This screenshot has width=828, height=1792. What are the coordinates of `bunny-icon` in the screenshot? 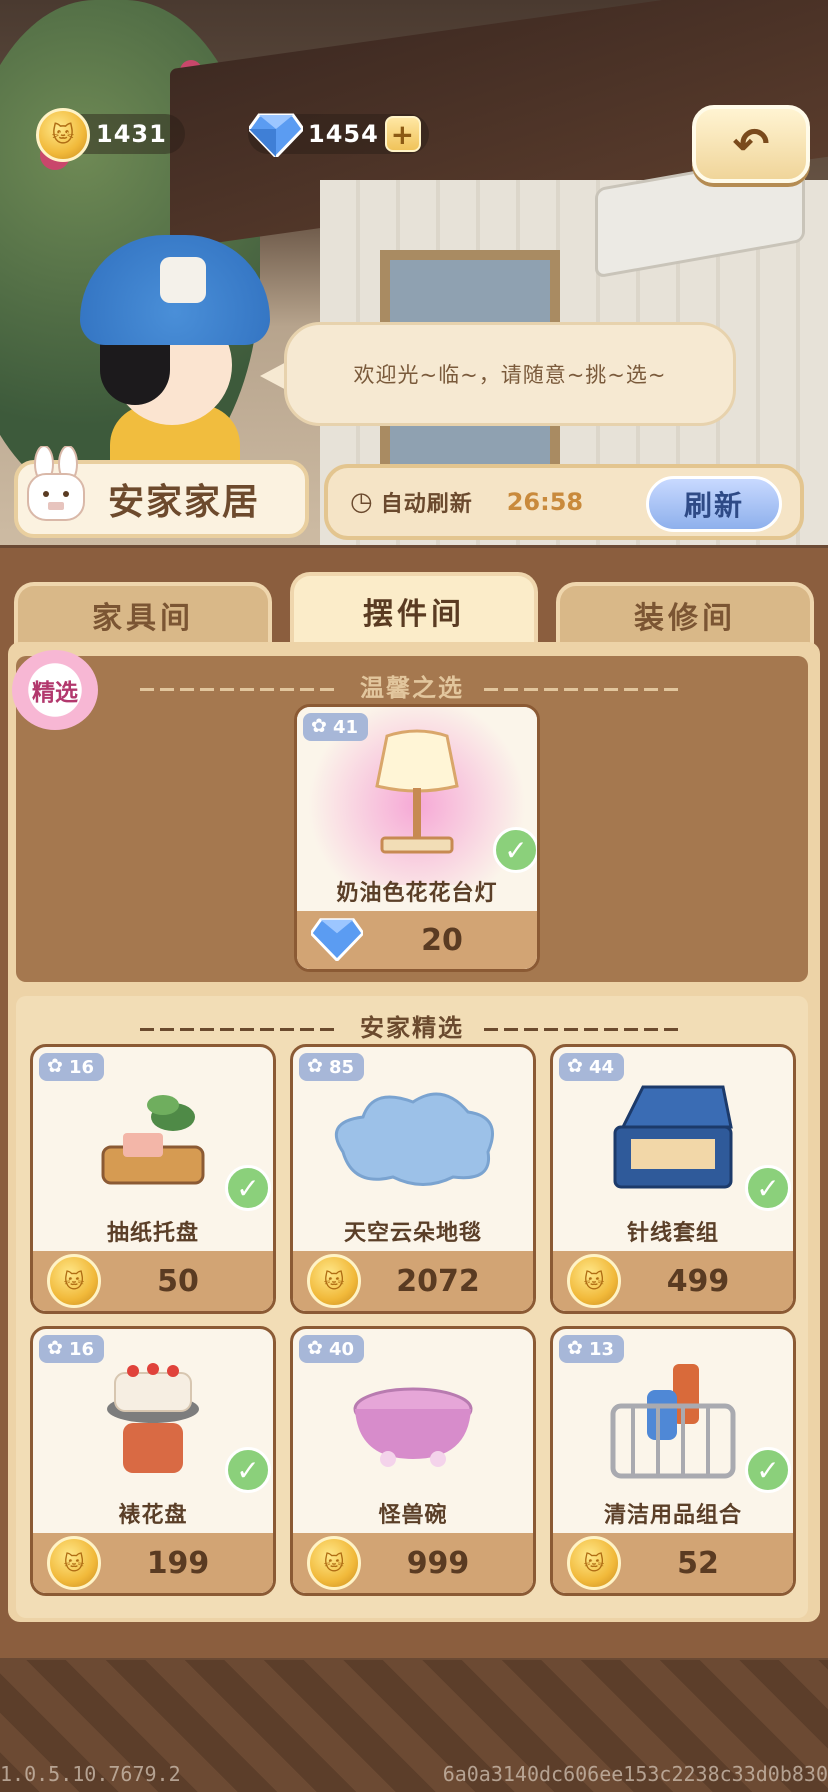 It's located at (56, 485).